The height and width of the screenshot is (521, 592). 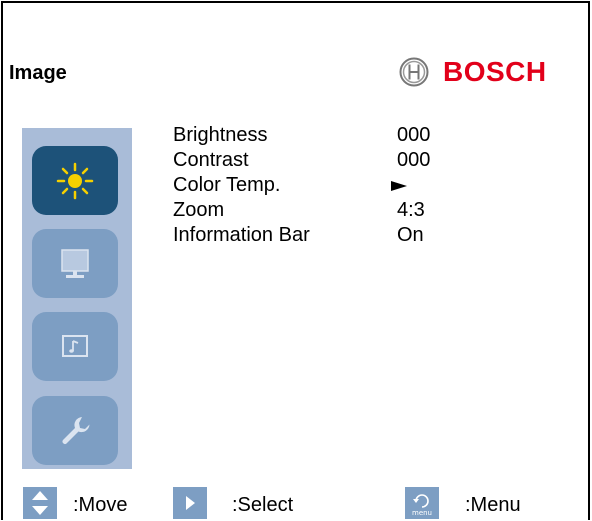 I want to click on up-down-arrows-icon, so click(x=40, y=503).